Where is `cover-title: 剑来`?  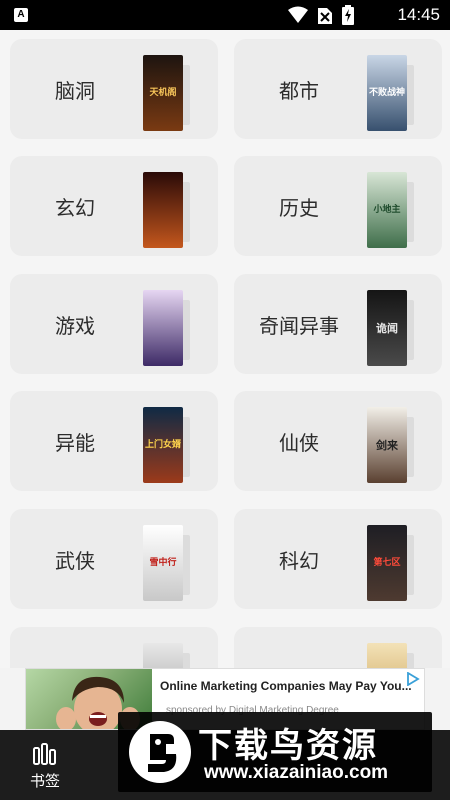 cover-title: 剑来 is located at coordinates (387, 445).